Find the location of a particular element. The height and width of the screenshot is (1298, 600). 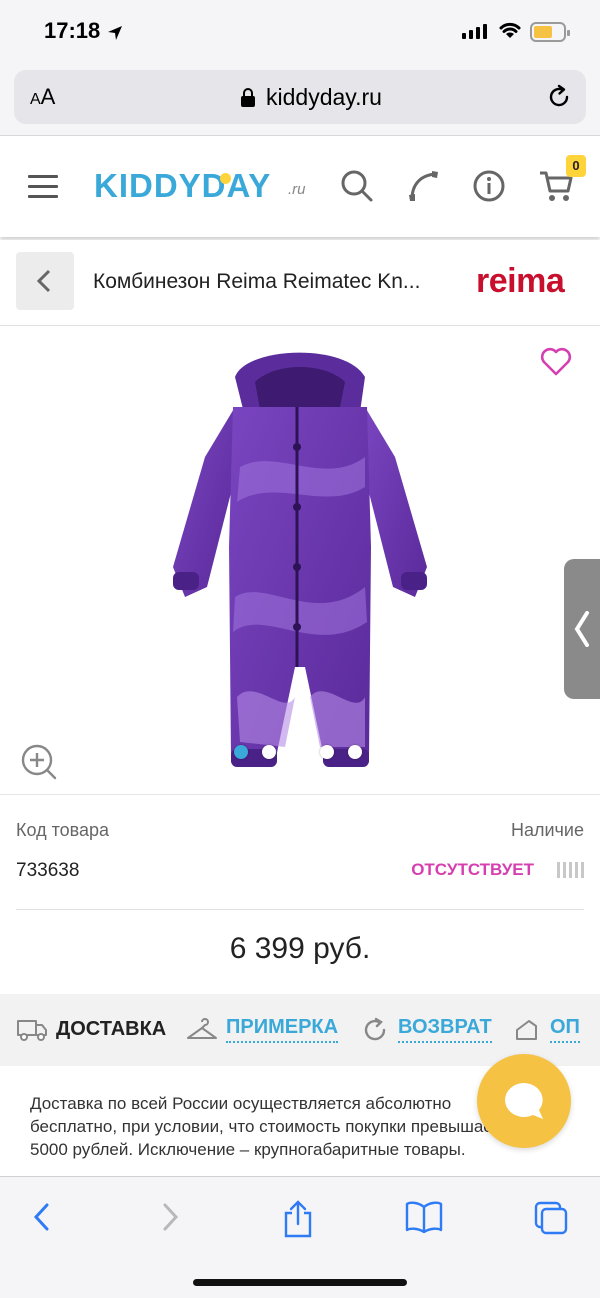

location-arrow-icon is located at coordinates (115, 33).